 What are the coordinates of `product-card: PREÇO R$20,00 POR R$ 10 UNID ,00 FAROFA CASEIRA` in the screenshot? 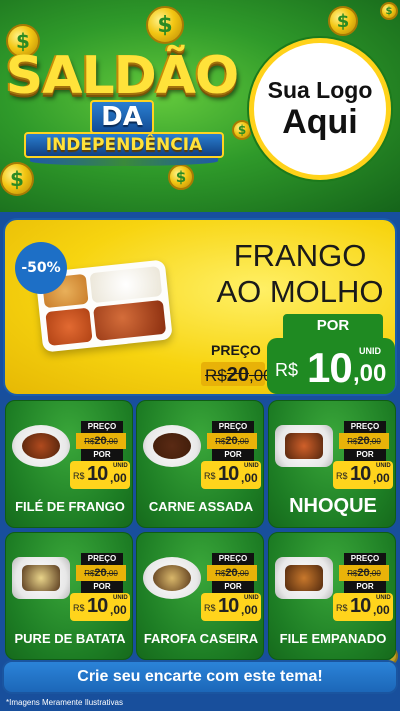 It's located at (200, 596).